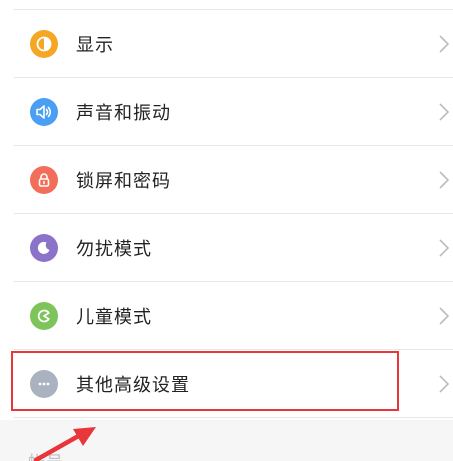 The width and height of the screenshot is (453, 461). What do you see at coordinates (226, 248) in the screenshot?
I see `settings-item-do-not-disturb: 勿扰模式` at bounding box center [226, 248].